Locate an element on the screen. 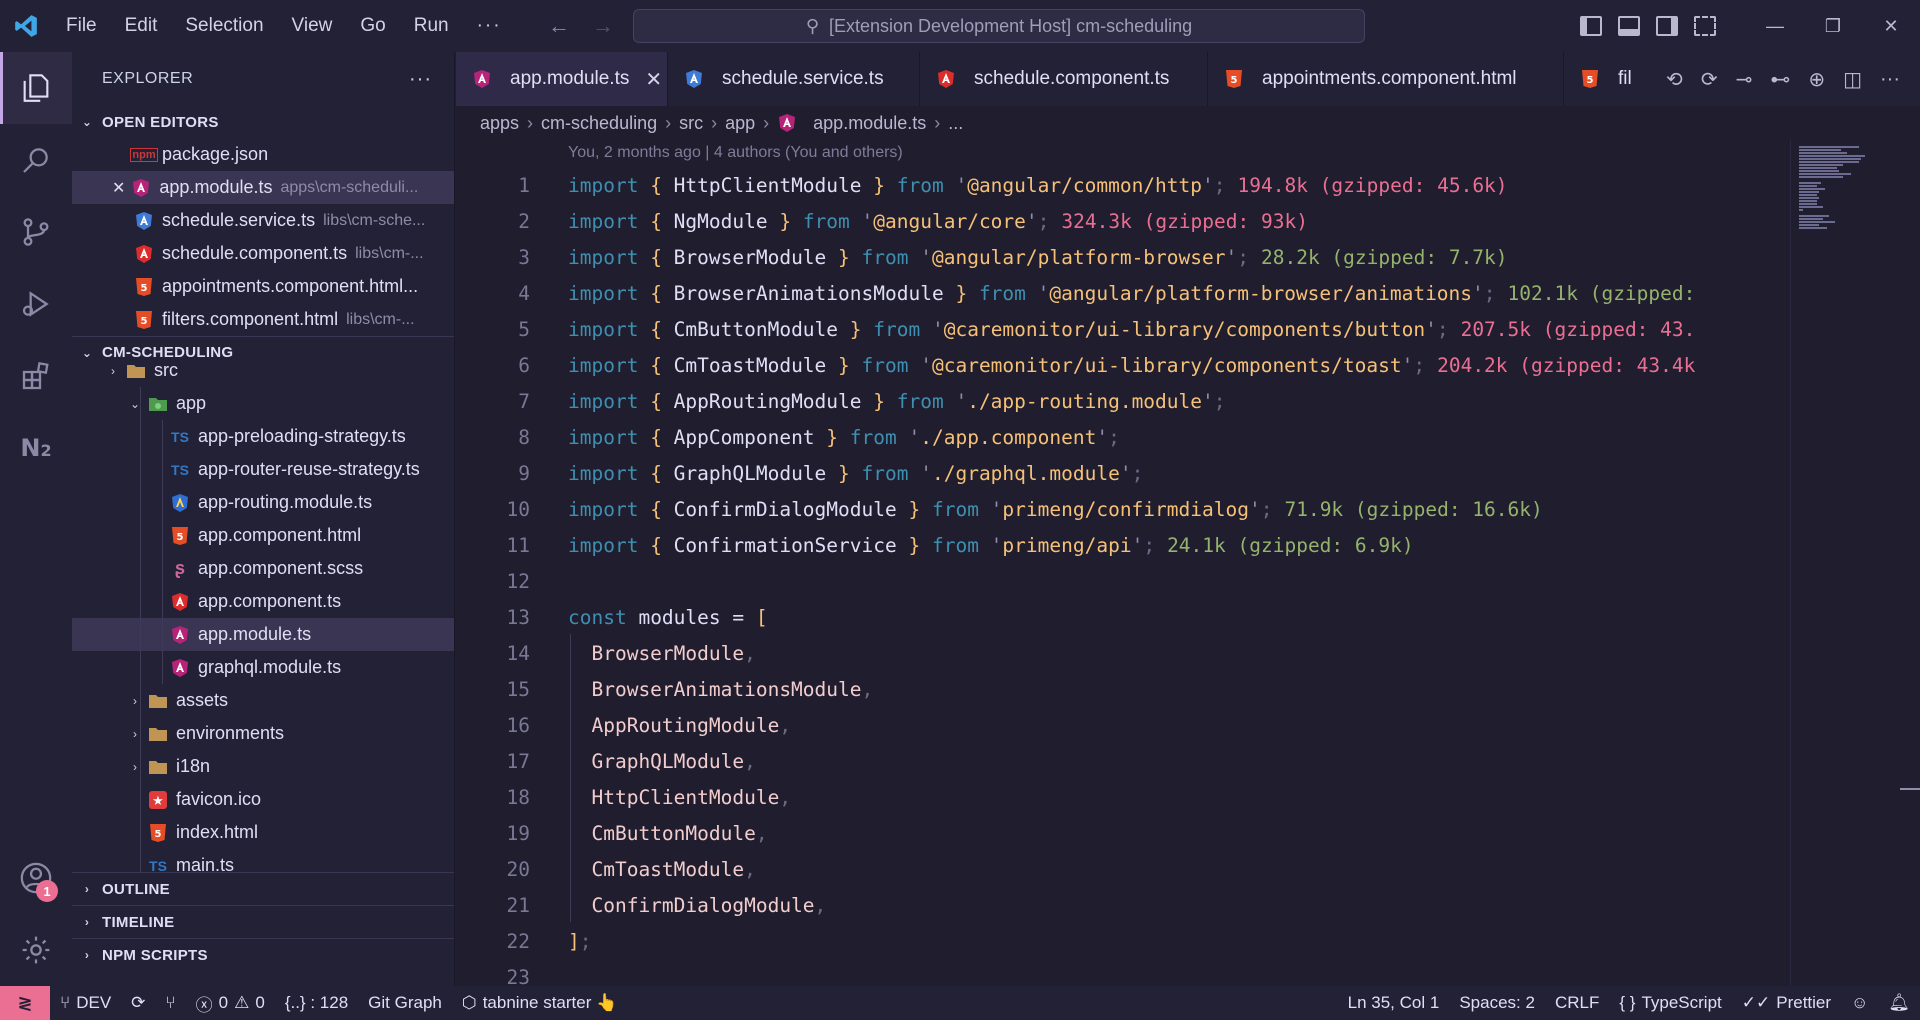  tree-item: › assets is located at coordinates (263, 700).